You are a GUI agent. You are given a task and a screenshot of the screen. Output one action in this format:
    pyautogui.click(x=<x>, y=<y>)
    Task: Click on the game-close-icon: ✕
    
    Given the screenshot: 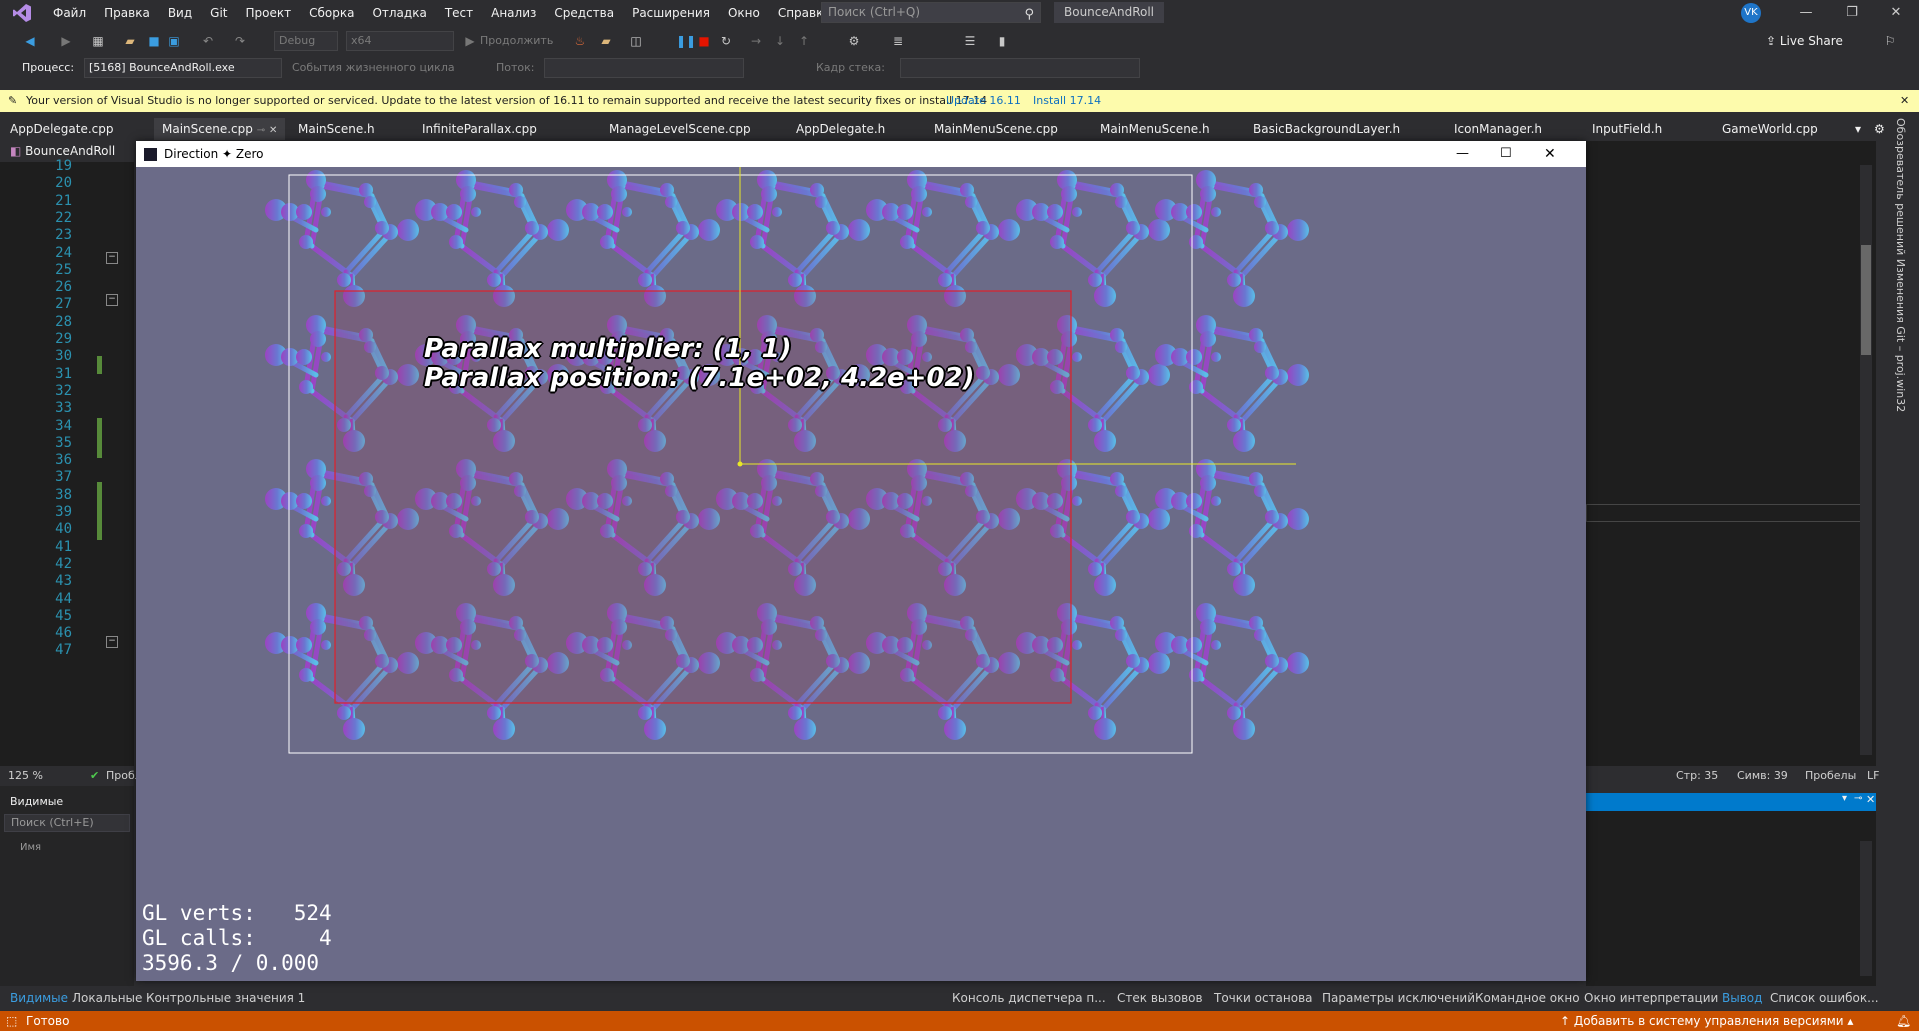 What is the action you would take?
    pyautogui.click(x=1550, y=154)
    